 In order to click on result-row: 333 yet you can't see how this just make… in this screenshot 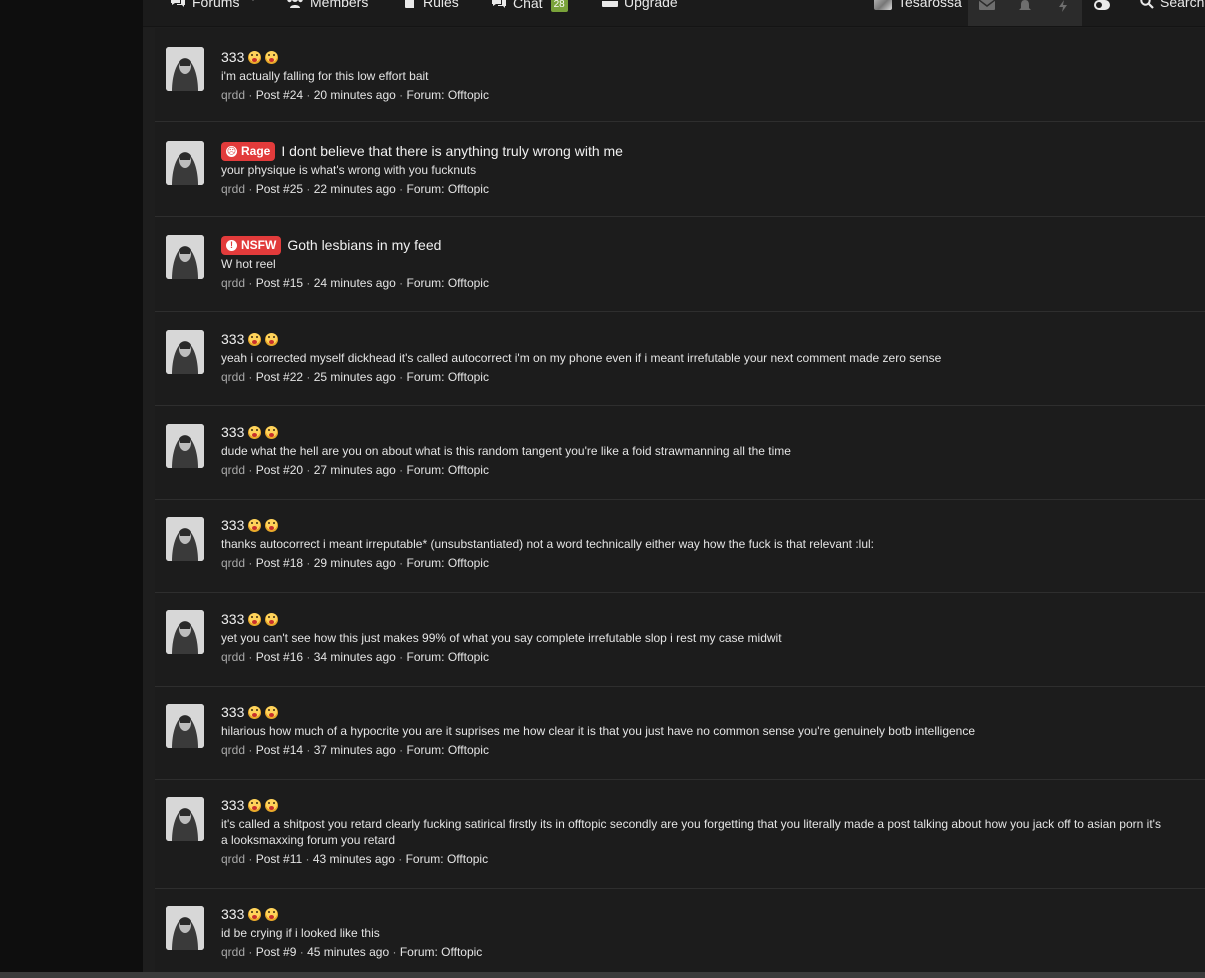, I will do `click(680, 640)`.